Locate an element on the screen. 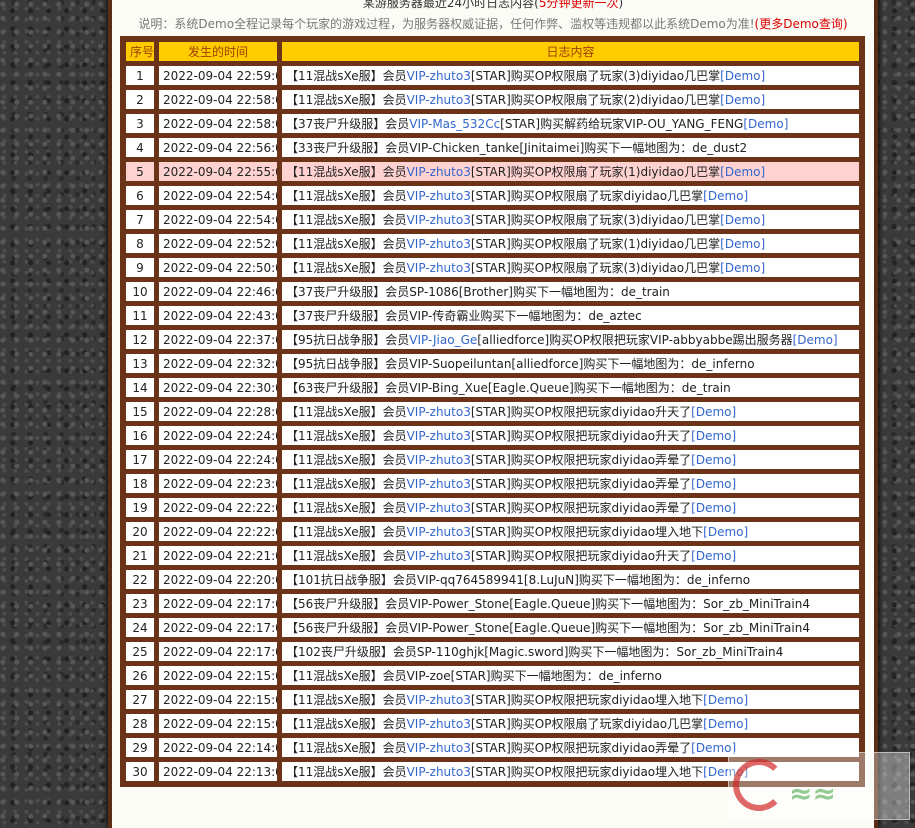 This screenshot has height=828, width=915. message-action: [STAR]购买OP权限把玩家diyidao升天了 is located at coordinates (581, 556).